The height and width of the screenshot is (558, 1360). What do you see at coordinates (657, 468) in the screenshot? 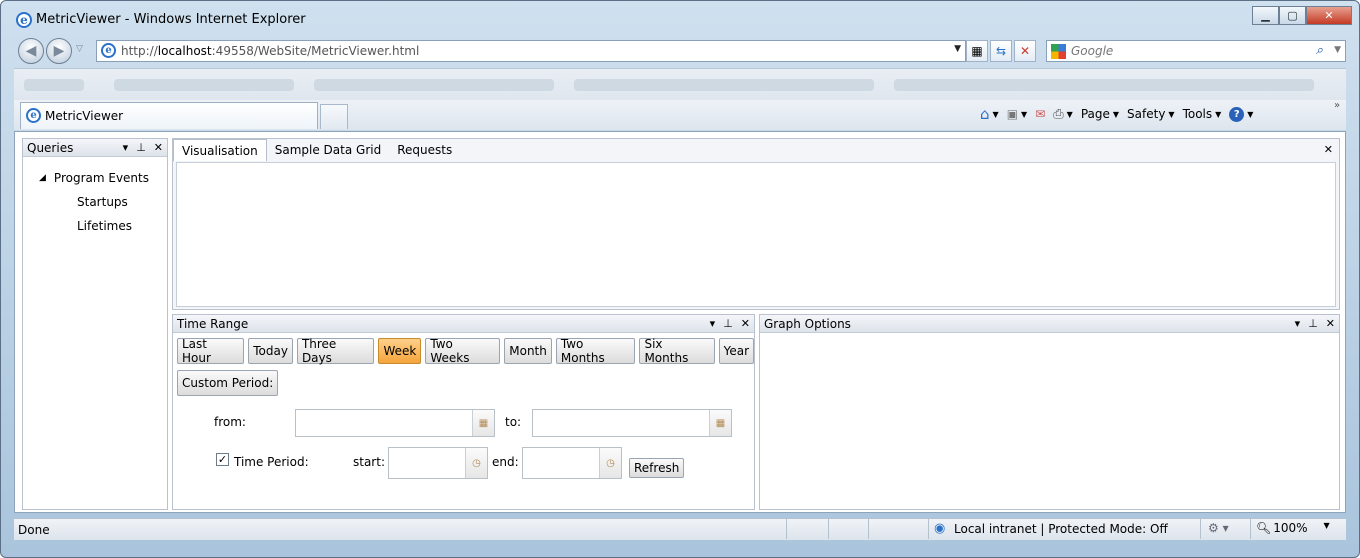
I see `refresh-button: Refresh` at bounding box center [657, 468].